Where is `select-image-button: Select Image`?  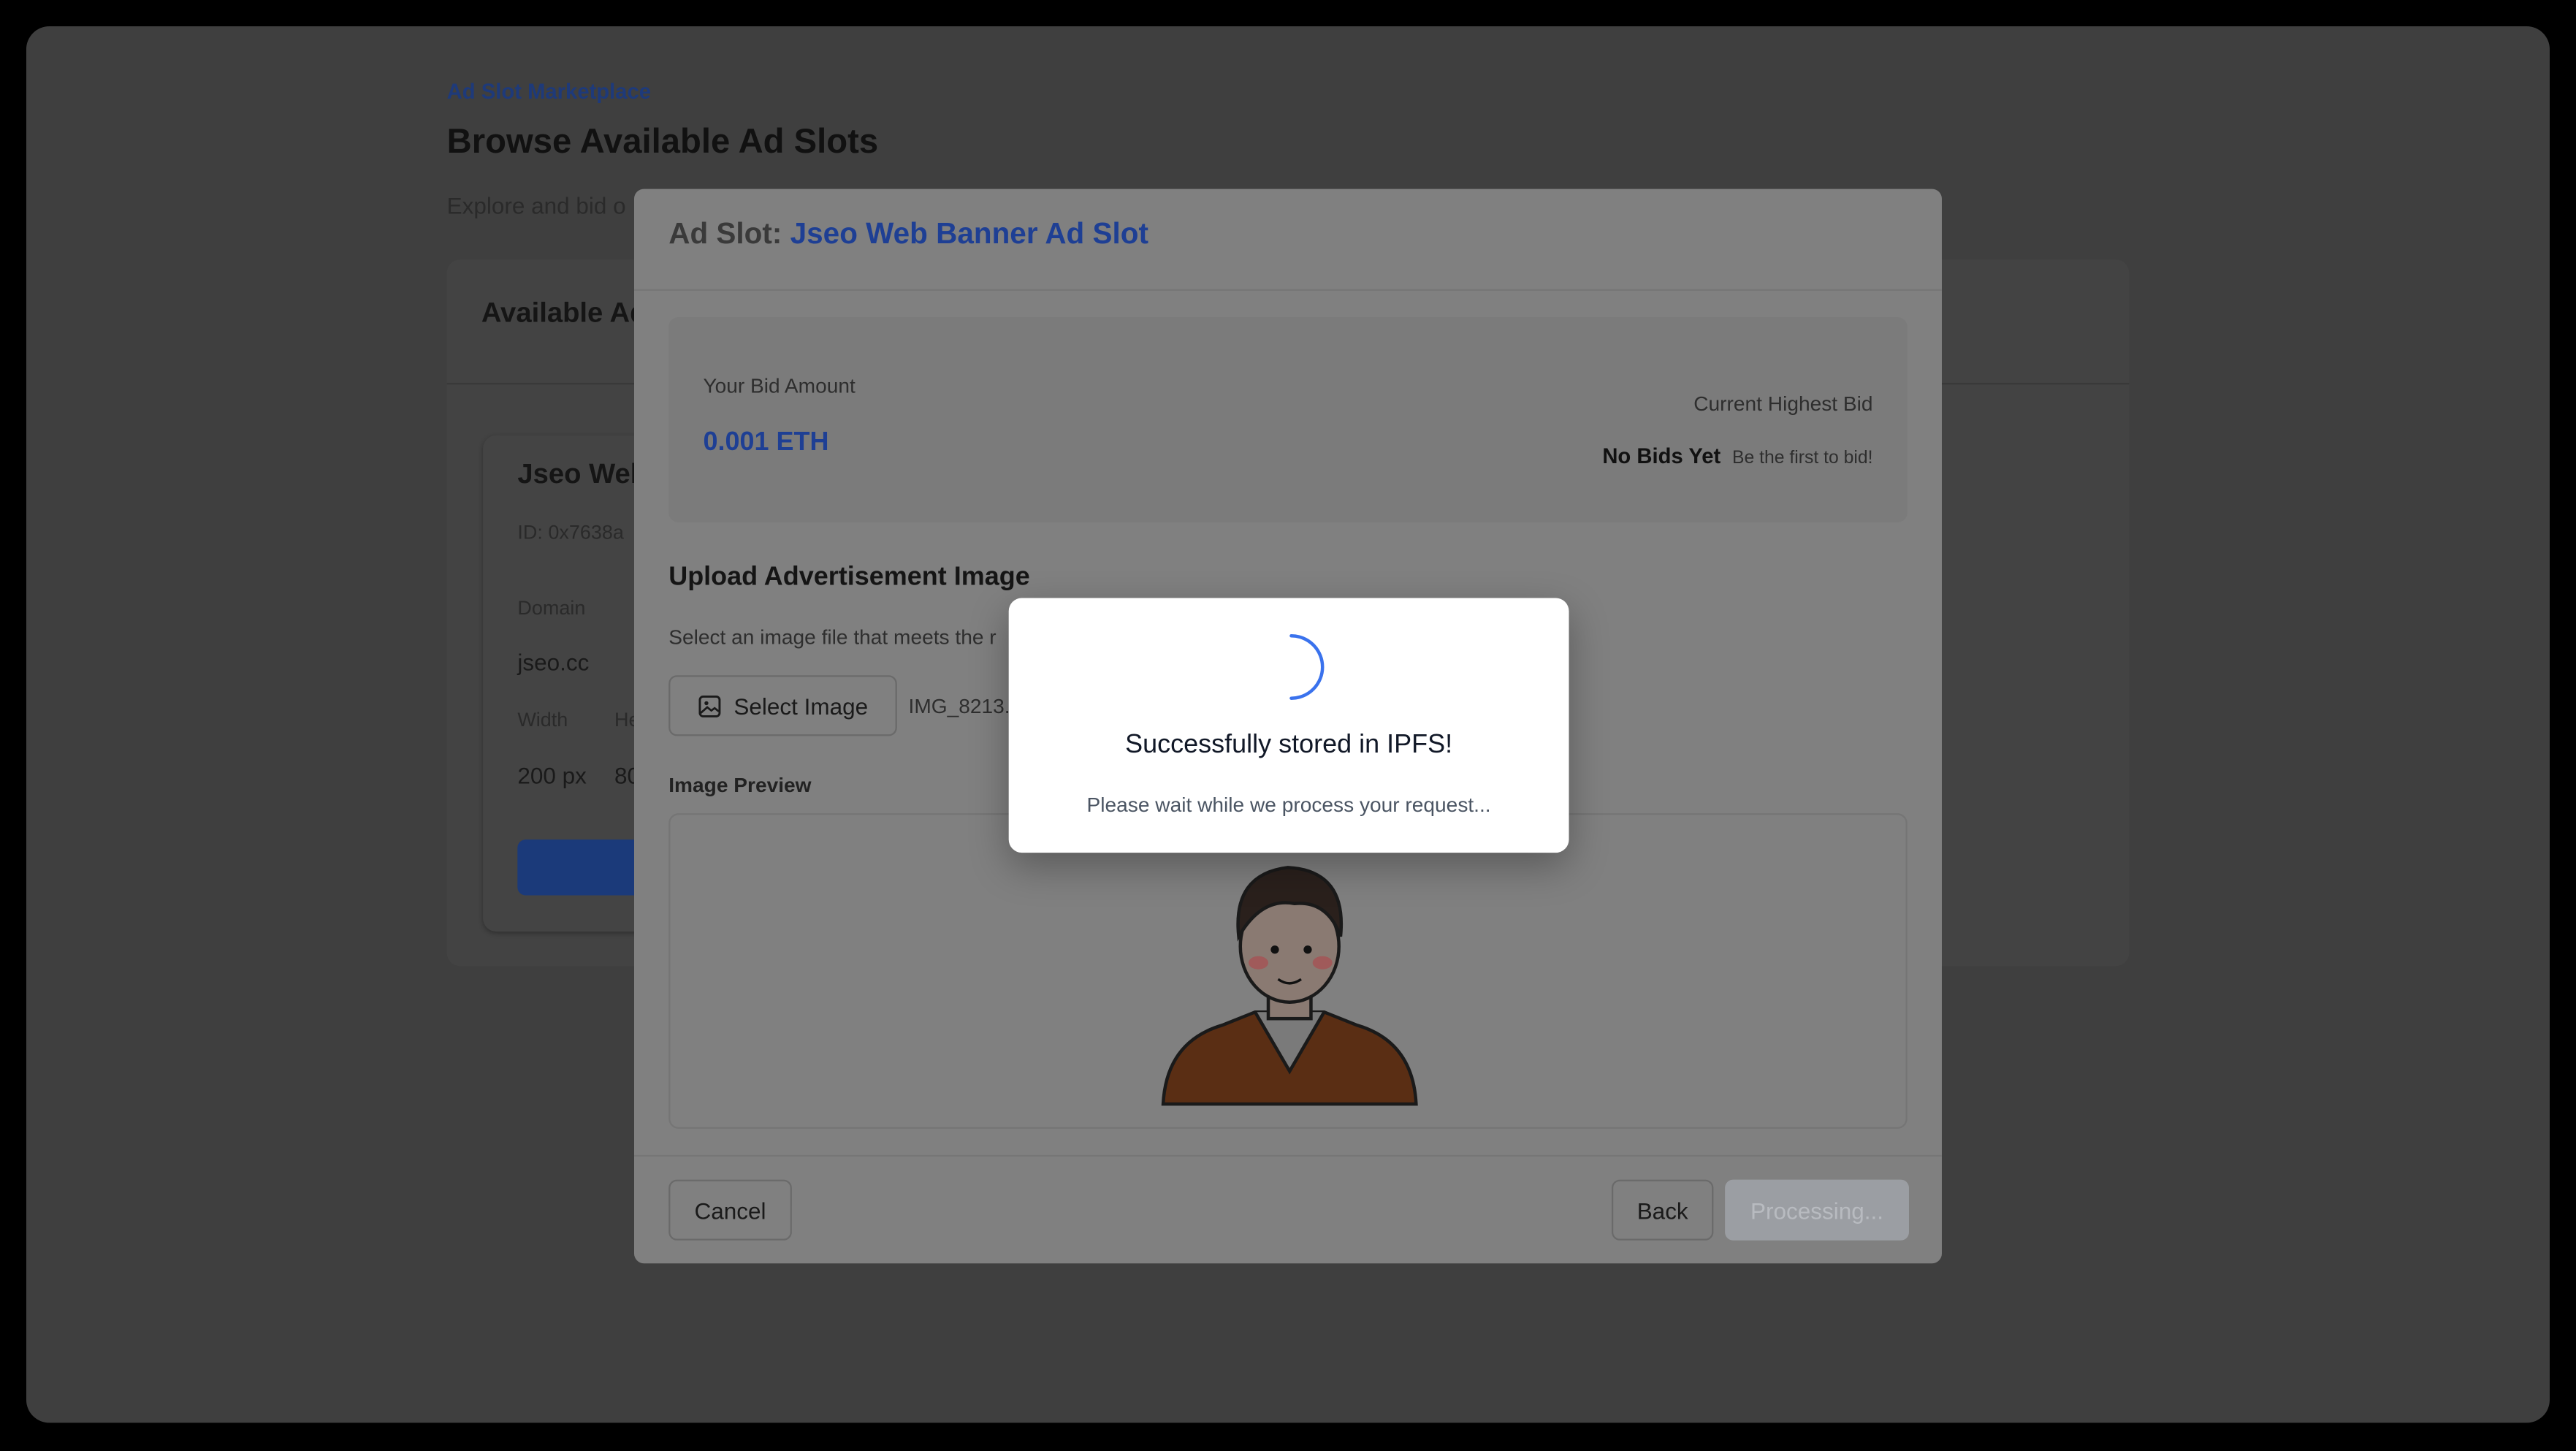
select-image-button: Select Image is located at coordinates (783, 705).